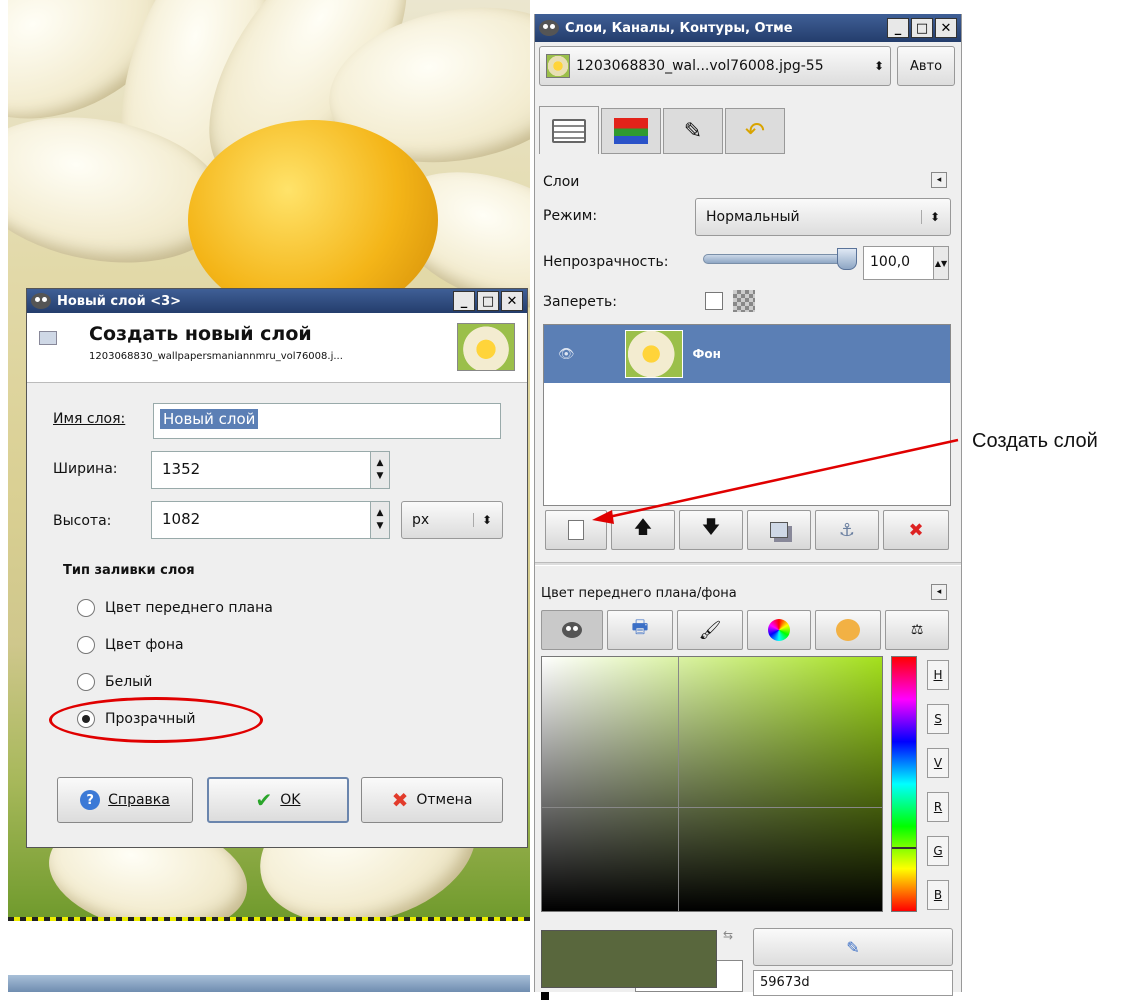 This screenshot has width=1140, height=1000. Describe the element at coordinates (775, 481) in the screenshot. I see `annotation-arrow` at that location.